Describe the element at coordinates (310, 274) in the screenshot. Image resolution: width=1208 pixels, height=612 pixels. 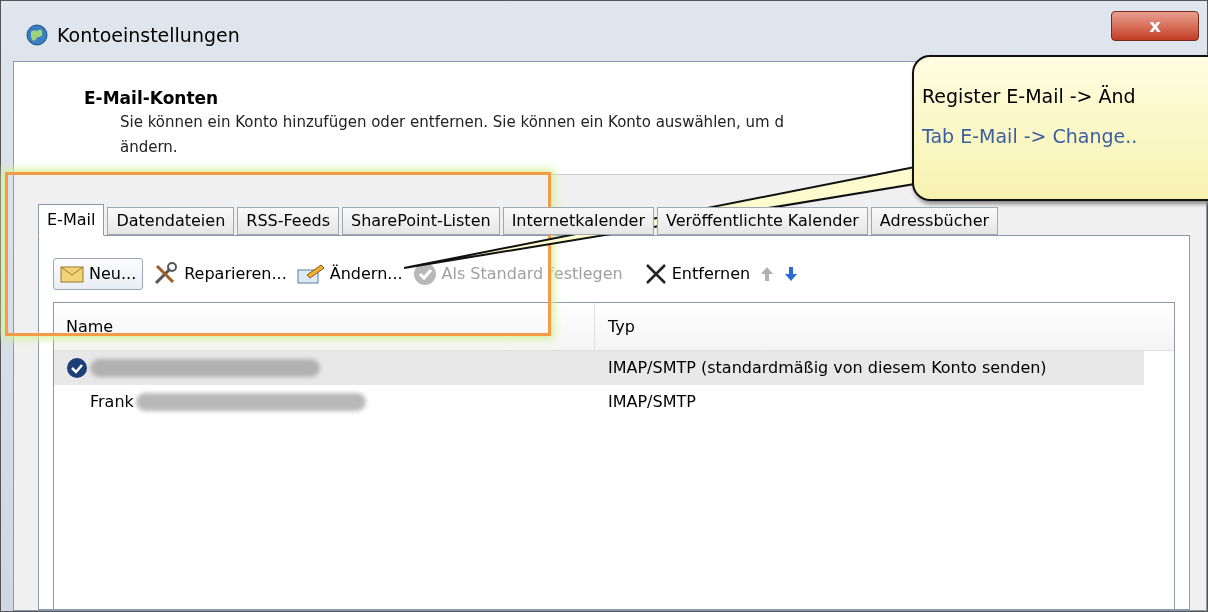
I see `envelope-pencil-icon` at that location.